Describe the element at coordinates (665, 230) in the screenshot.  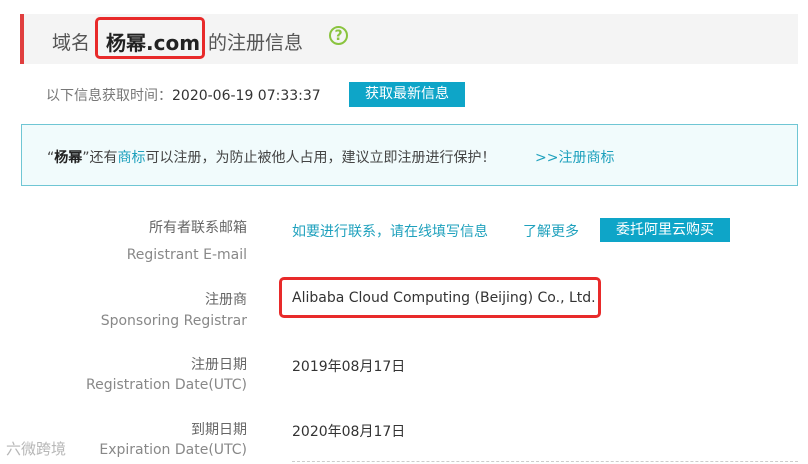
I see `buy-via-aliyun-button: 委托阿里云购买` at that location.